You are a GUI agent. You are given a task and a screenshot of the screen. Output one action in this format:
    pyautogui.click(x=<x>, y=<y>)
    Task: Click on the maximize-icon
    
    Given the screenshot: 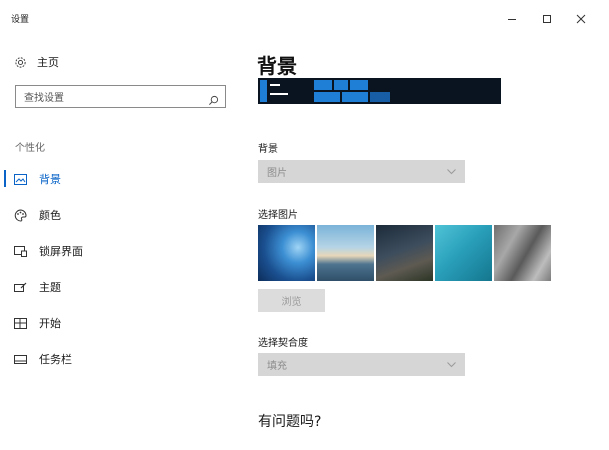 What is the action you would take?
    pyautogui.click(x=547, y=19)
    